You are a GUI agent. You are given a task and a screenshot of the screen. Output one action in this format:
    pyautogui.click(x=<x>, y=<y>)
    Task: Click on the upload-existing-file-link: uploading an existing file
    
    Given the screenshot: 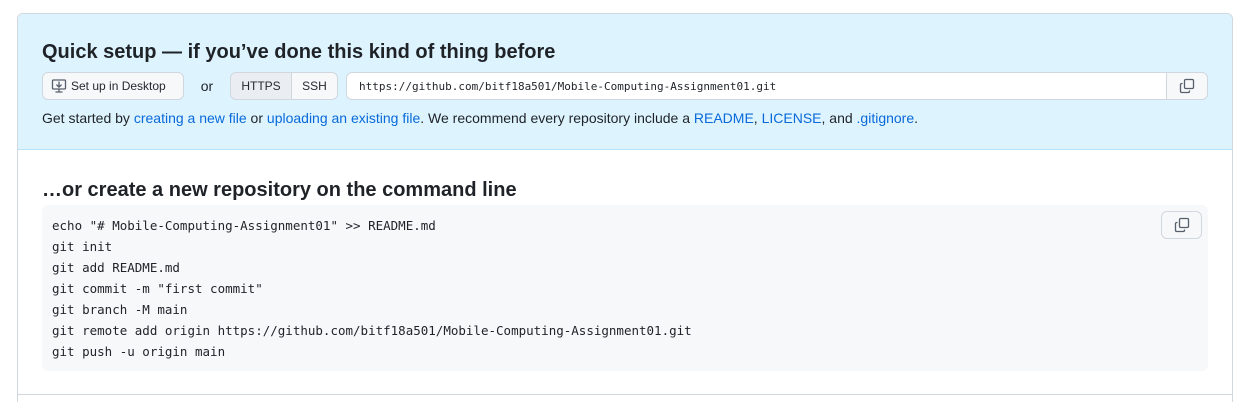 What is the action you would take?
    pyautogui.click(x=343, y=118)
    